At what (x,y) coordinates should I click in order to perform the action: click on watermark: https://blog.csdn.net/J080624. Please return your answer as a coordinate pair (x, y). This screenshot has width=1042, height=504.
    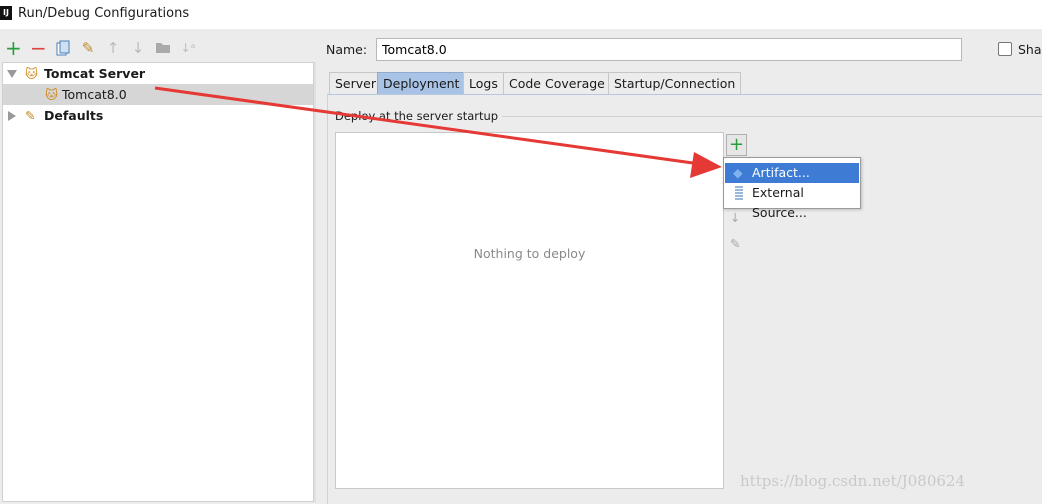
    Looking at the image, I should click on (852, 481).